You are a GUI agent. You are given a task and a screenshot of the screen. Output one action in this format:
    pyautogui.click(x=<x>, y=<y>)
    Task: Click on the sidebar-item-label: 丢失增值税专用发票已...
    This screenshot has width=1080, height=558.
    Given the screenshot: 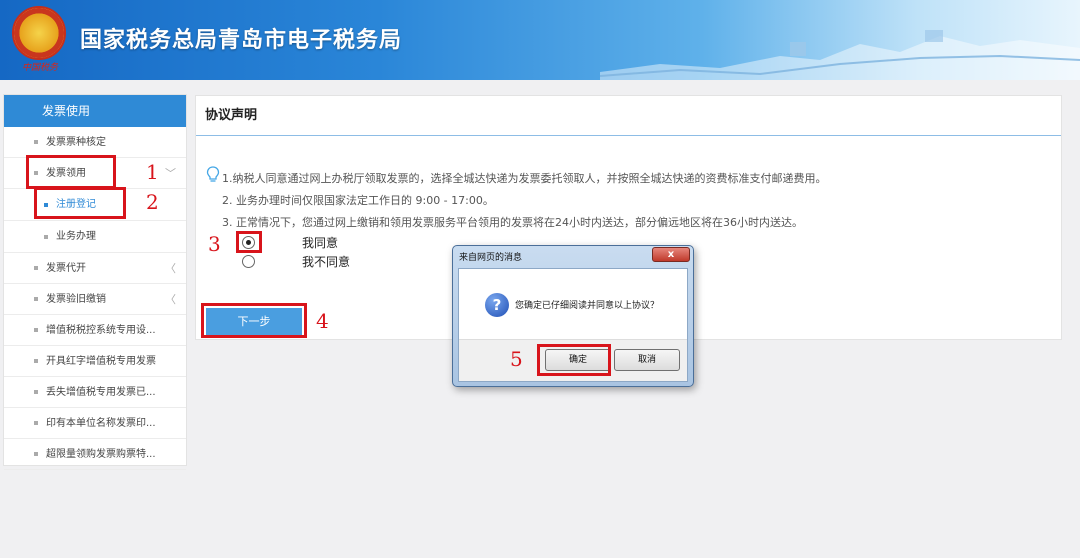 What is the action you would take?
    pyautogui.click(x=101, y=392)
    